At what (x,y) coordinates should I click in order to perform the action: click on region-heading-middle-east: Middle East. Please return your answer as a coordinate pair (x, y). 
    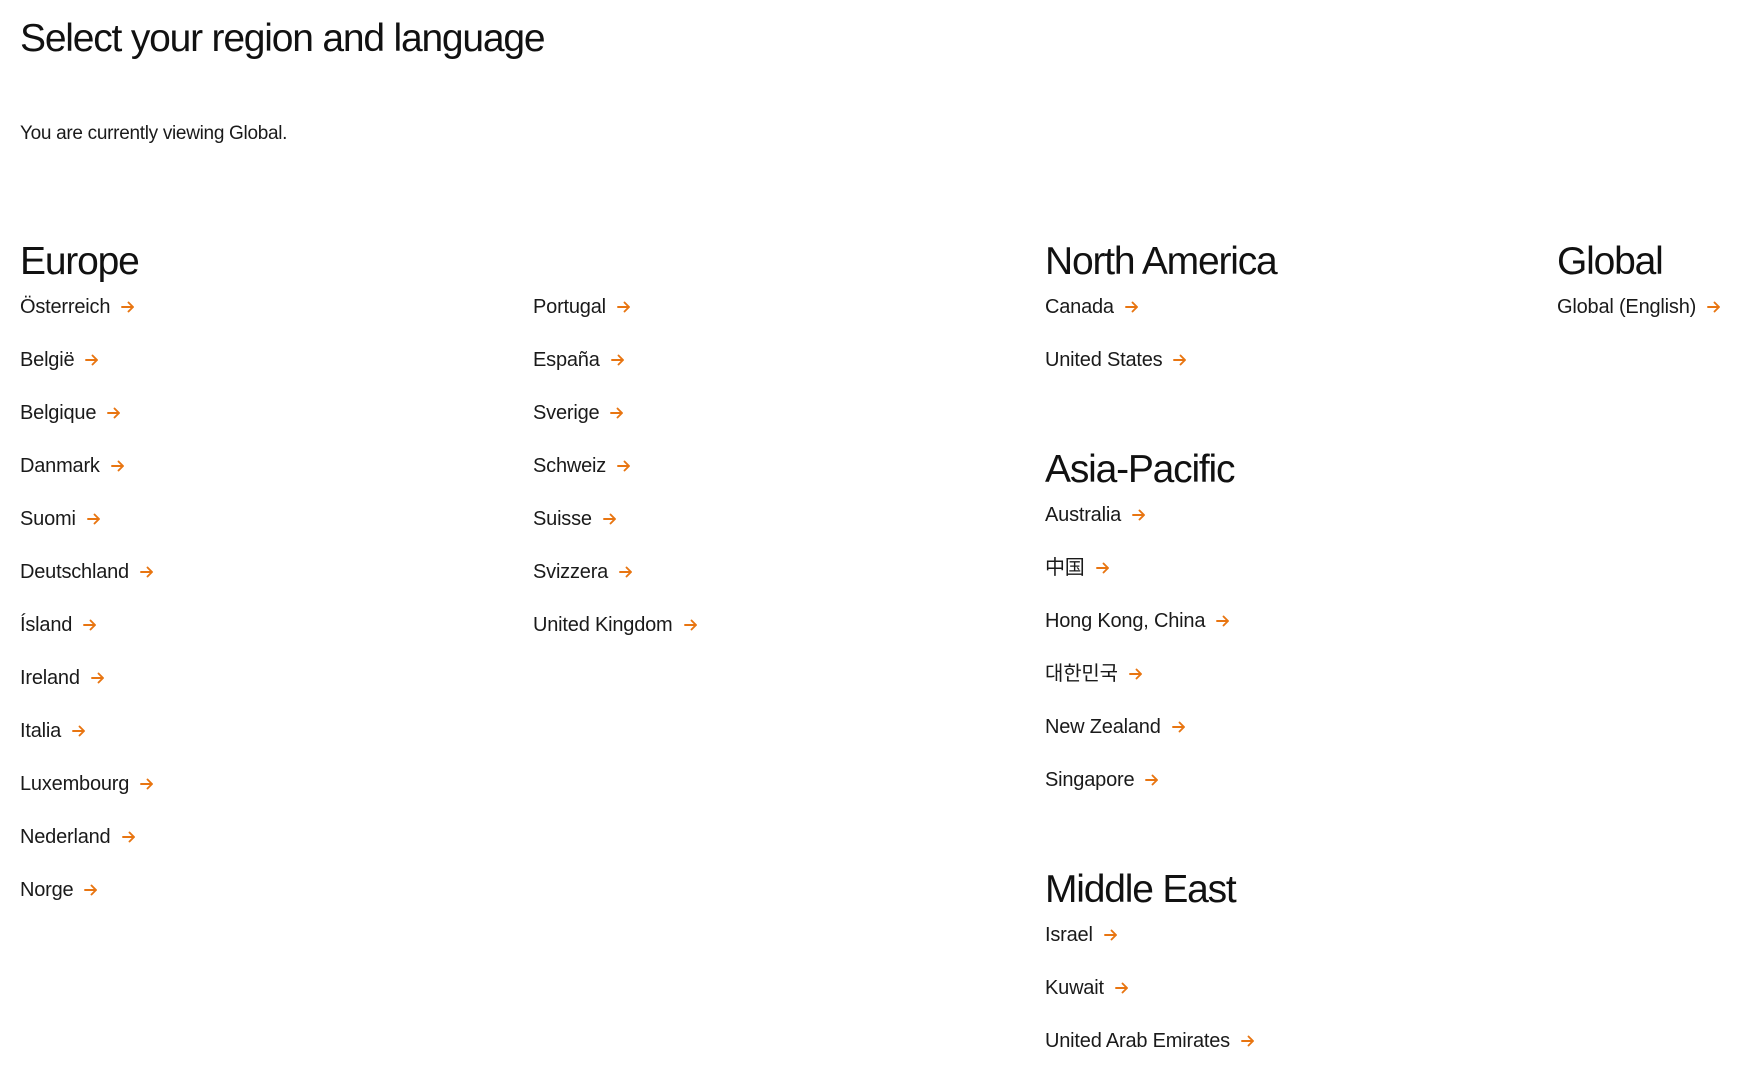
    Looking at the image, I should click on (1141, 889).